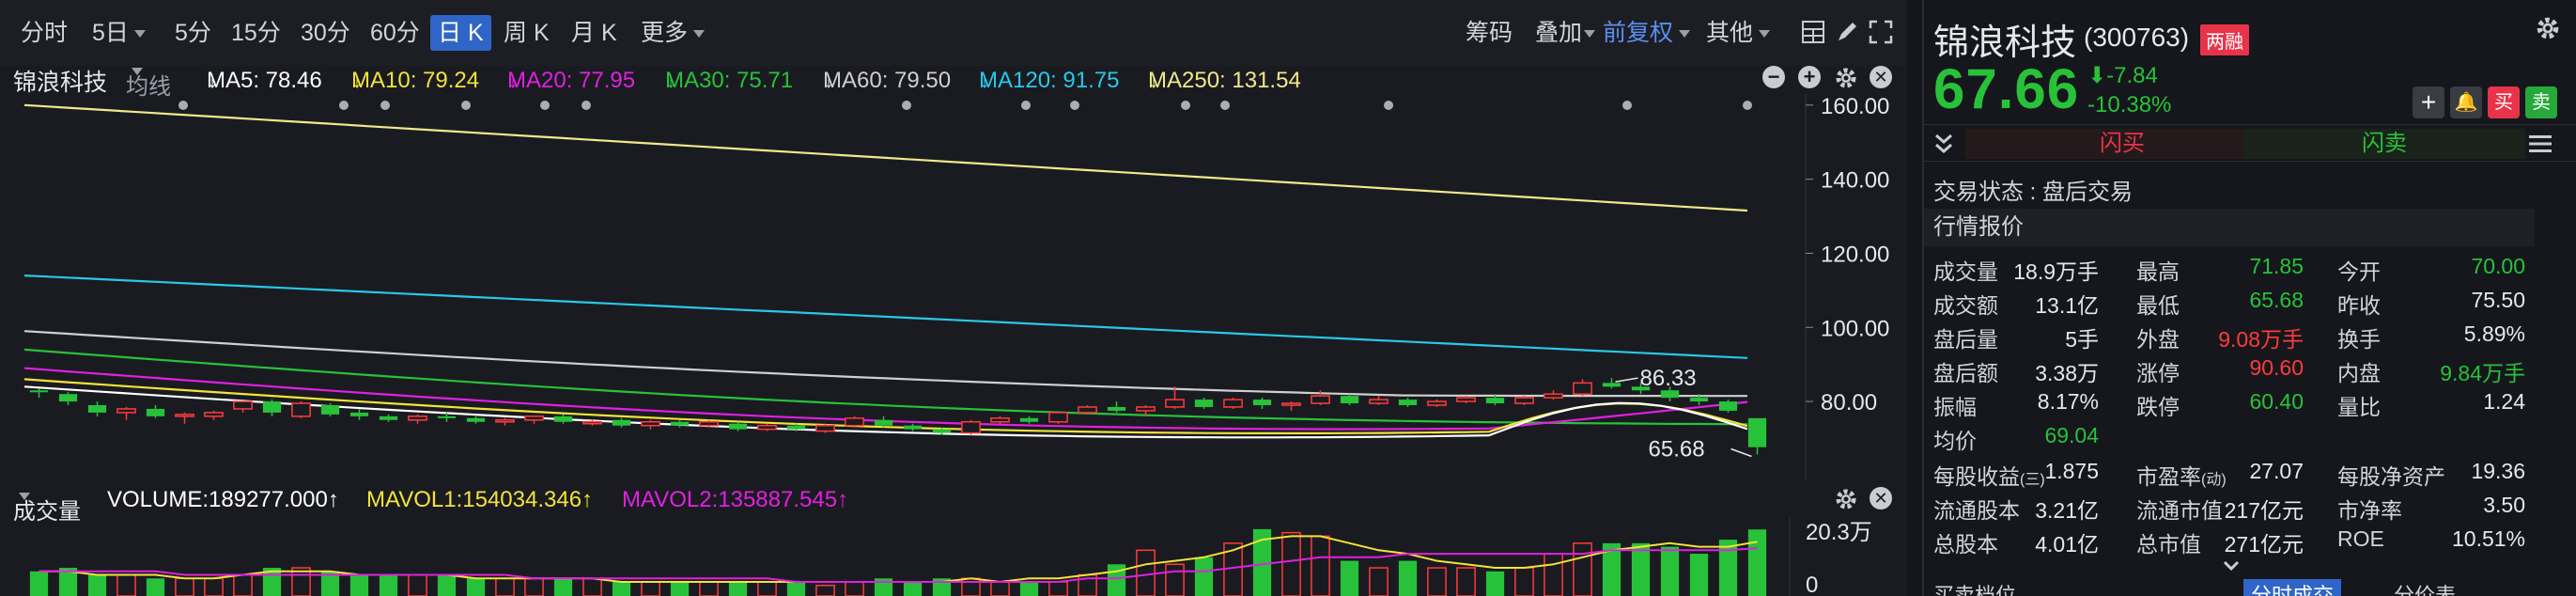 This screenshot has height=596, width=2576. I want to click on volume-chart: 20.3万 0, so click(954, 556).